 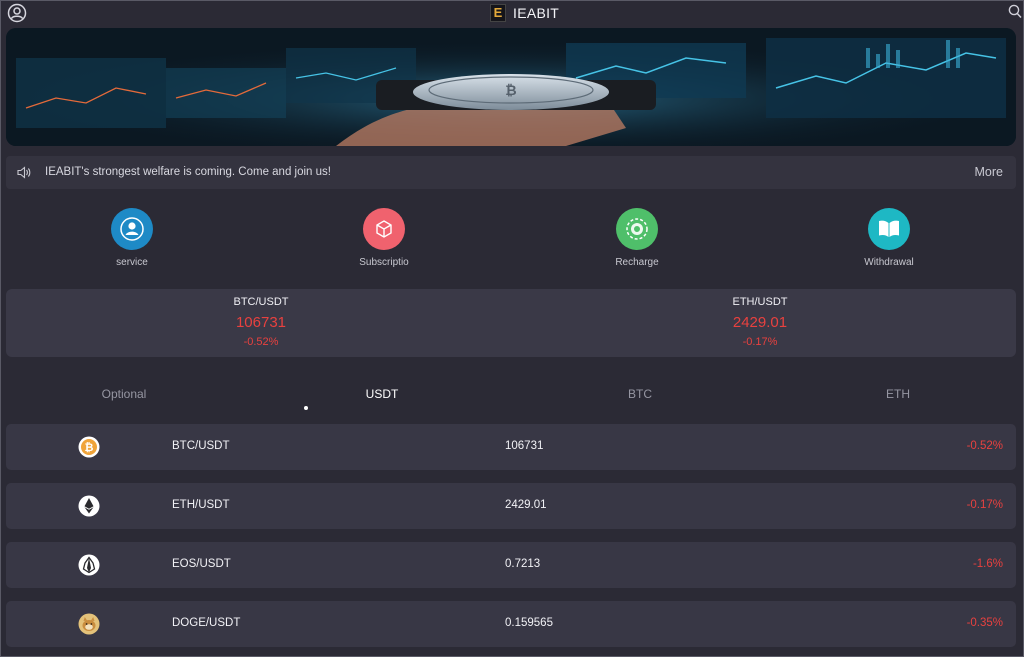 What do you see at coordinates (261, 342) in the screenshot?
I see `ticker-change: -0.52%` at bounding box center [261, 342].